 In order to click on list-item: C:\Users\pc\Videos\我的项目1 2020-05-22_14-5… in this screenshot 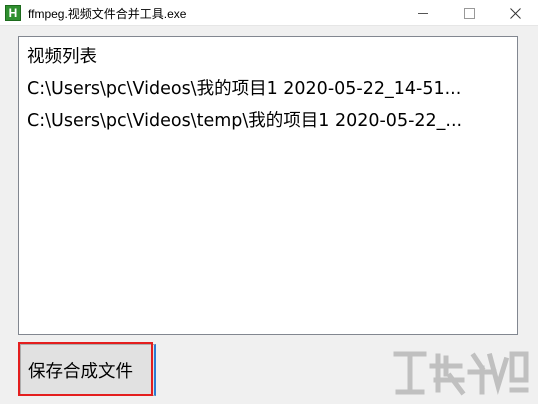, I will do `click(272, 87)`.